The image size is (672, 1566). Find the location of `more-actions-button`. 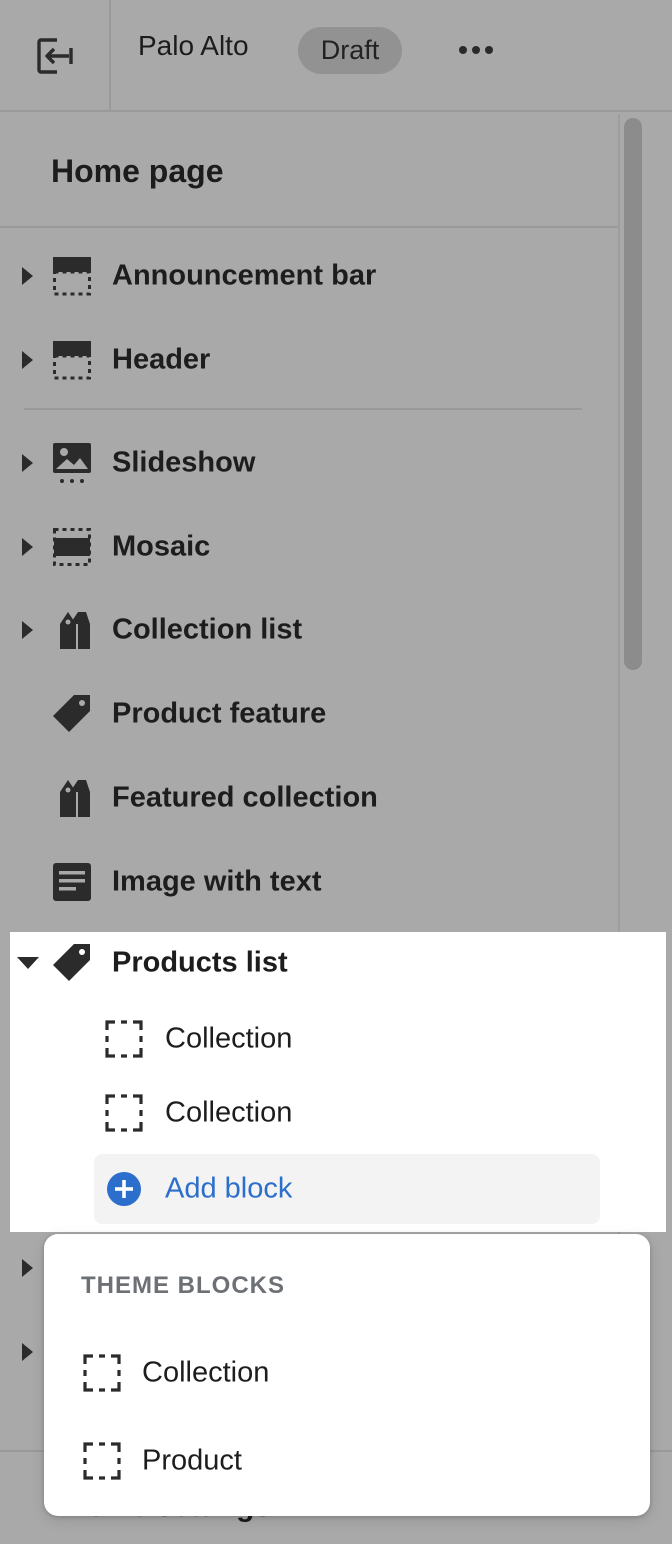

more-actions-button is located at coordinates (476, 50).